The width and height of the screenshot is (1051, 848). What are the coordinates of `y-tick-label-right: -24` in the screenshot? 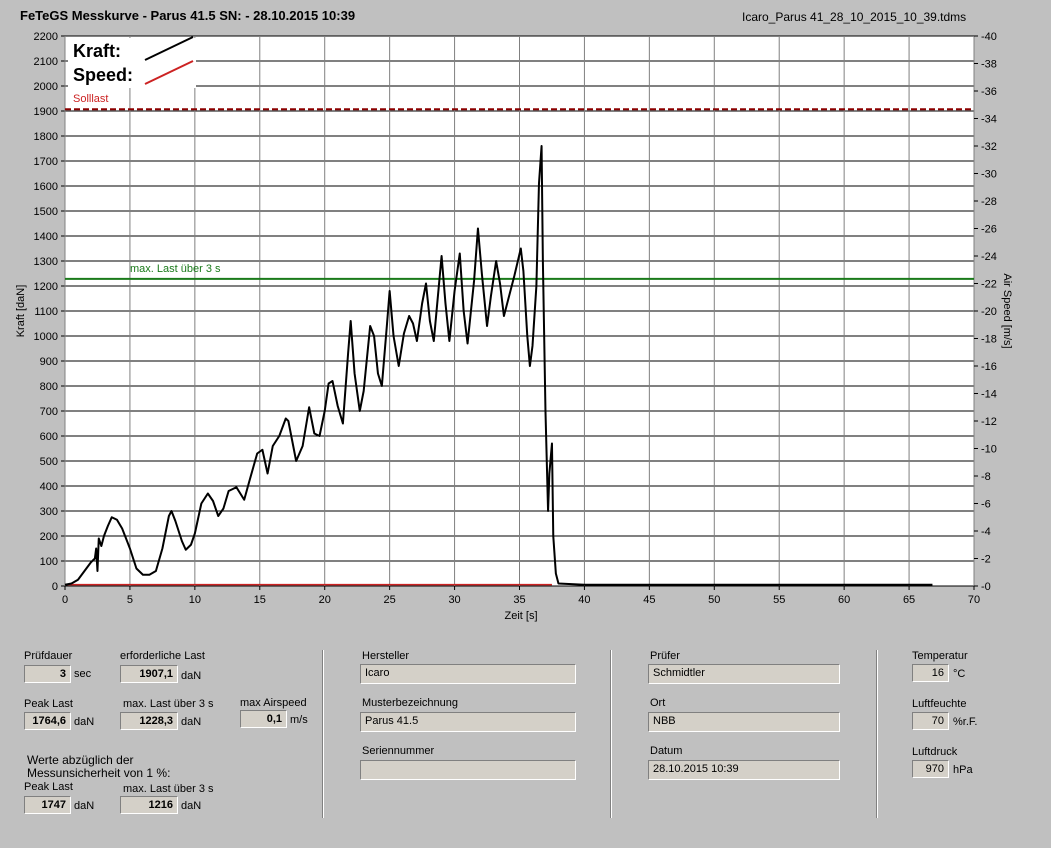 It's located at (989, 257).